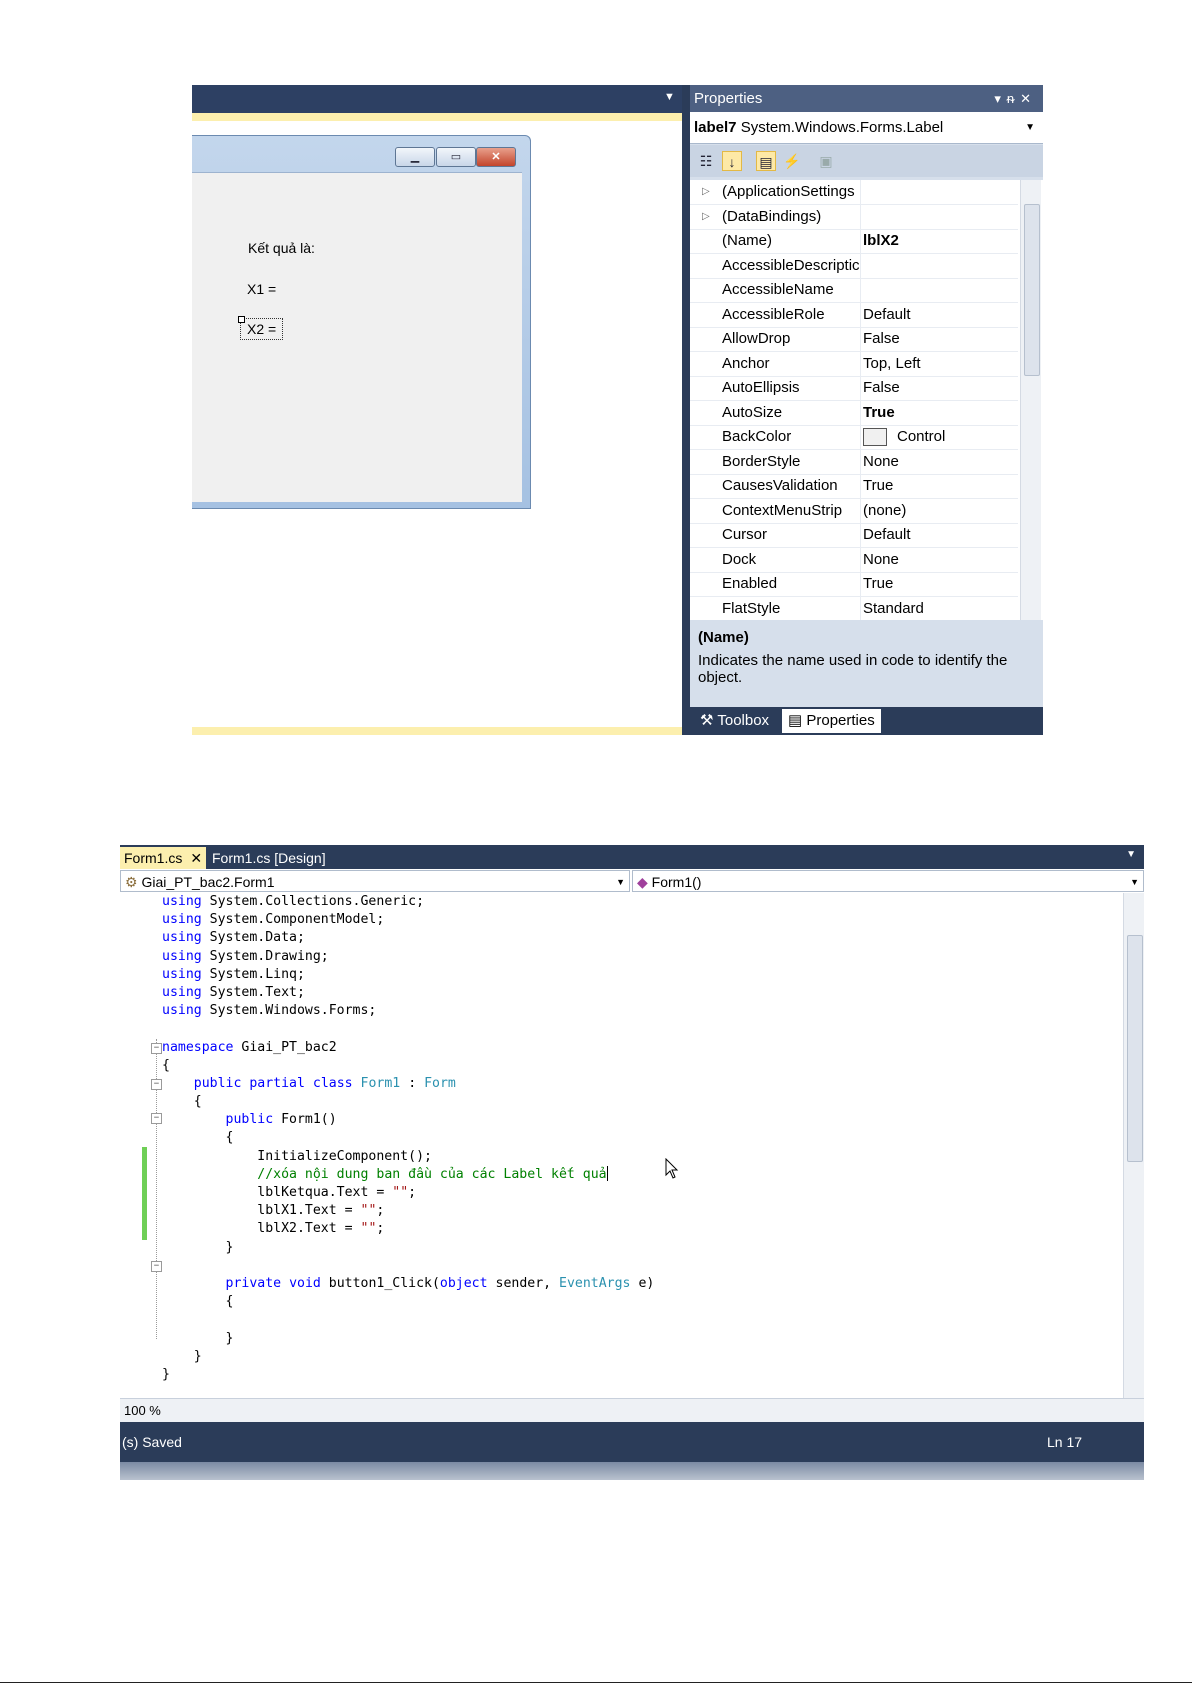 The height and width of the screenshot is (1685, 1192). What do you see at coordinates (261, 289) in the screenshot?
I see `label-x1: X1 =` at bounding box center [261, 289].